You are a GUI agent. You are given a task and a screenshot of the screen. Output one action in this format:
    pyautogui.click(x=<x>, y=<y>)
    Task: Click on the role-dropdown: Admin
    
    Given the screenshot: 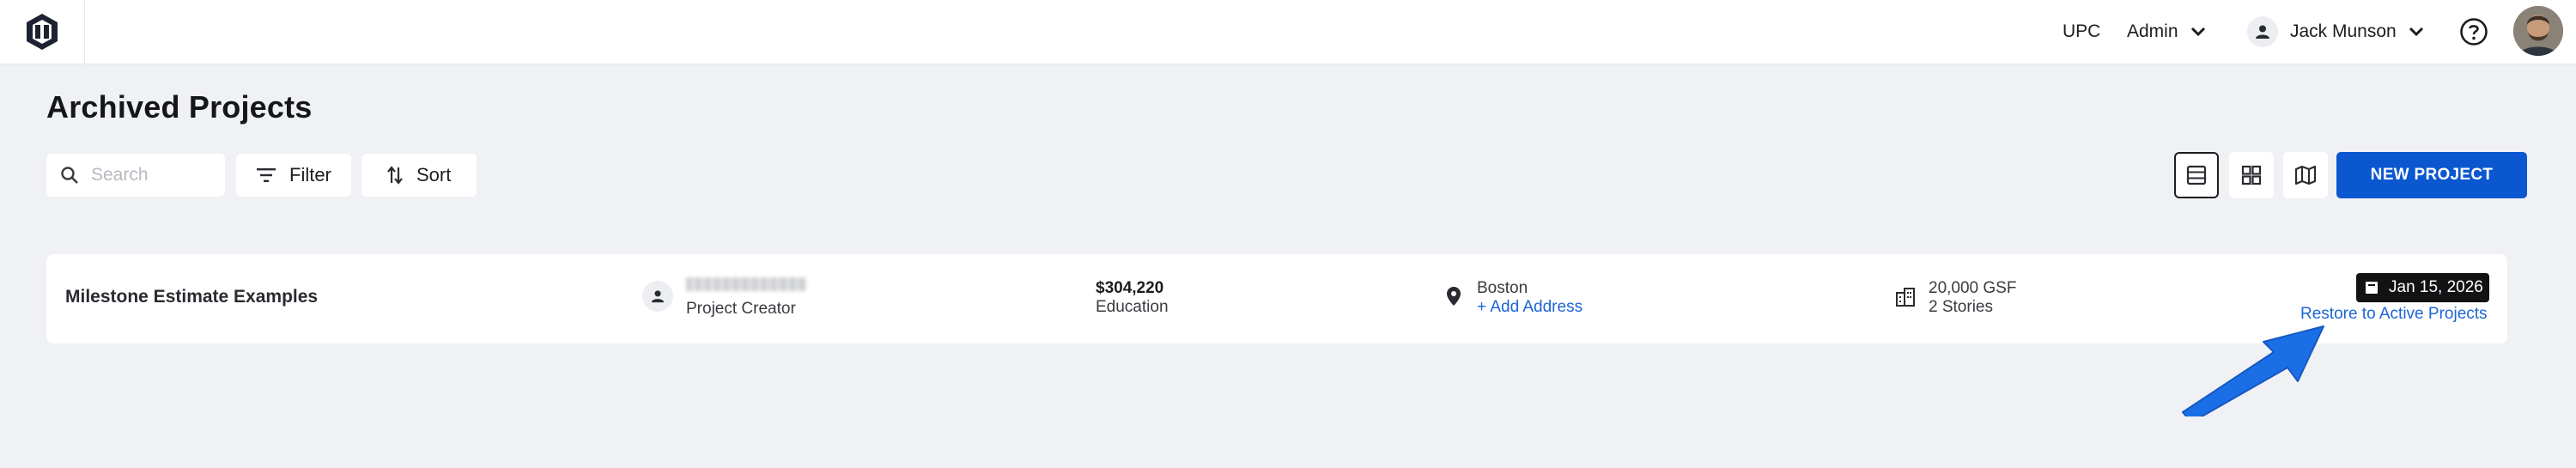 What is the action you would take?
    pyautogui.click(x=2166, y=32)
    